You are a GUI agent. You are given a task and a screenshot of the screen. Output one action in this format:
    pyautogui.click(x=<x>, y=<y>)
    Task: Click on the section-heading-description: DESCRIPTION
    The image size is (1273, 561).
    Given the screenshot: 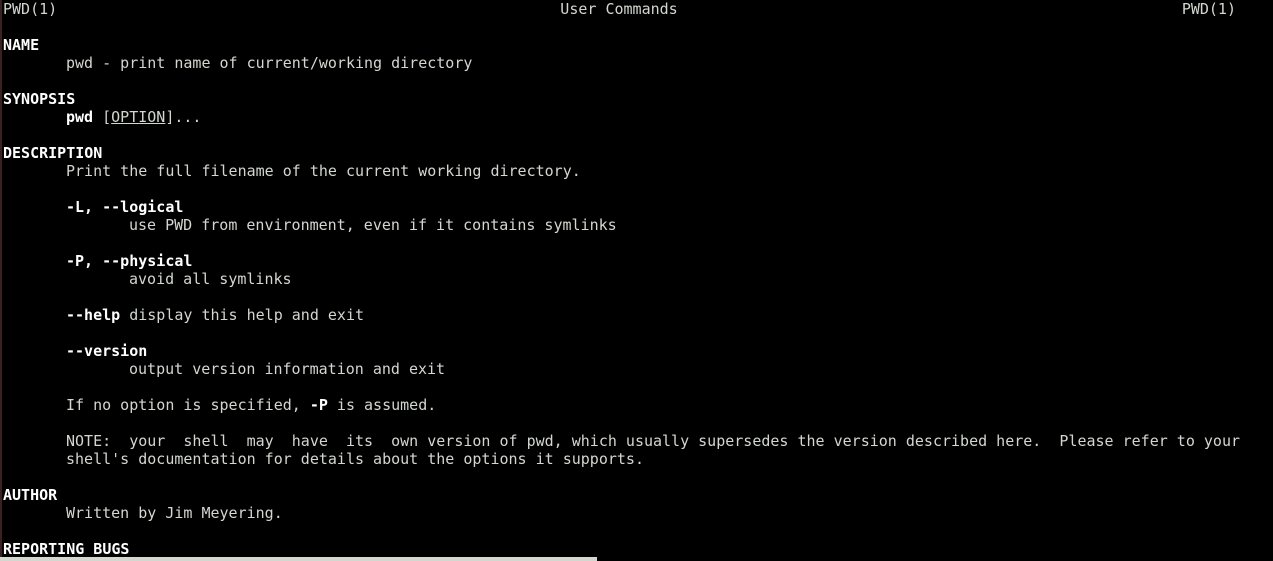 What is the action you would take?
    pyautogui.click(x=53, y=153)
    